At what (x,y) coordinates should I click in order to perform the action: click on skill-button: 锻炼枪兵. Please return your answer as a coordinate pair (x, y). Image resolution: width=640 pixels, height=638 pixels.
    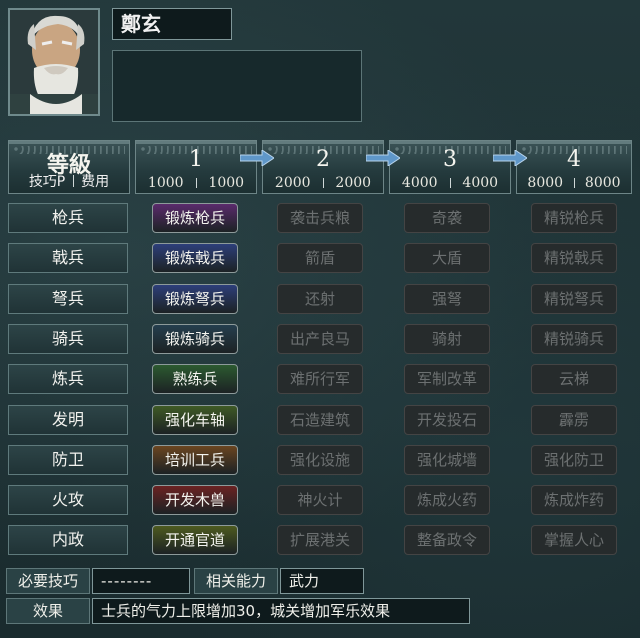
    Looking at the image, I should click on (195, 218).